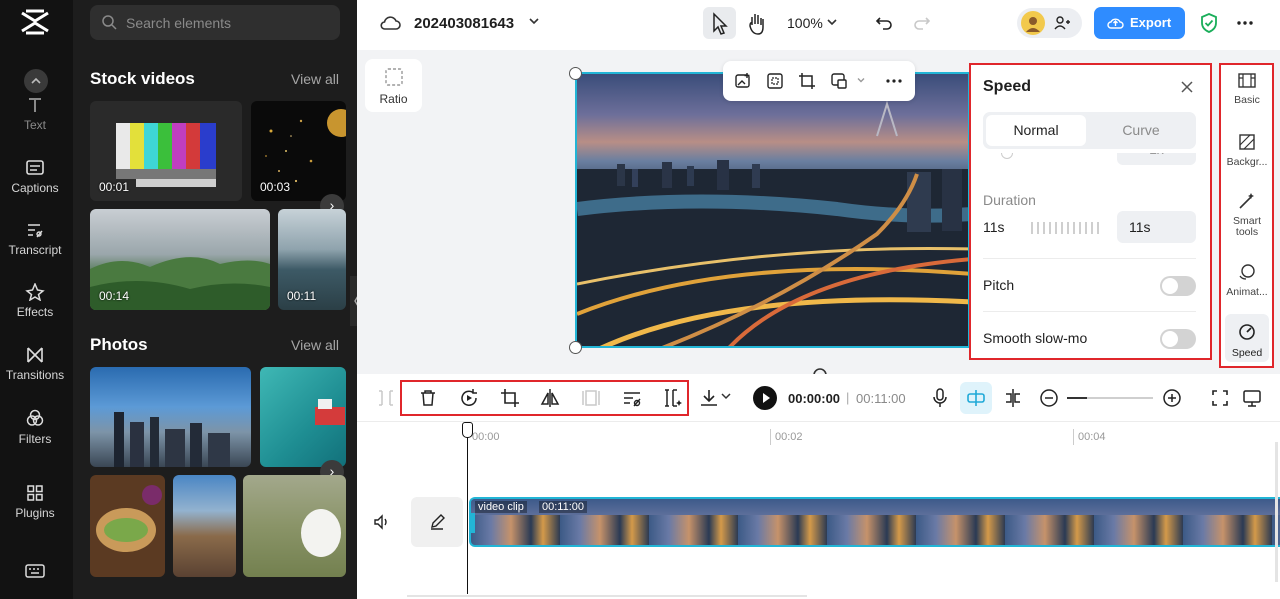  Describe the element at coordinates (550, 398) in the screenshot. I see `flip-icon` at that location.